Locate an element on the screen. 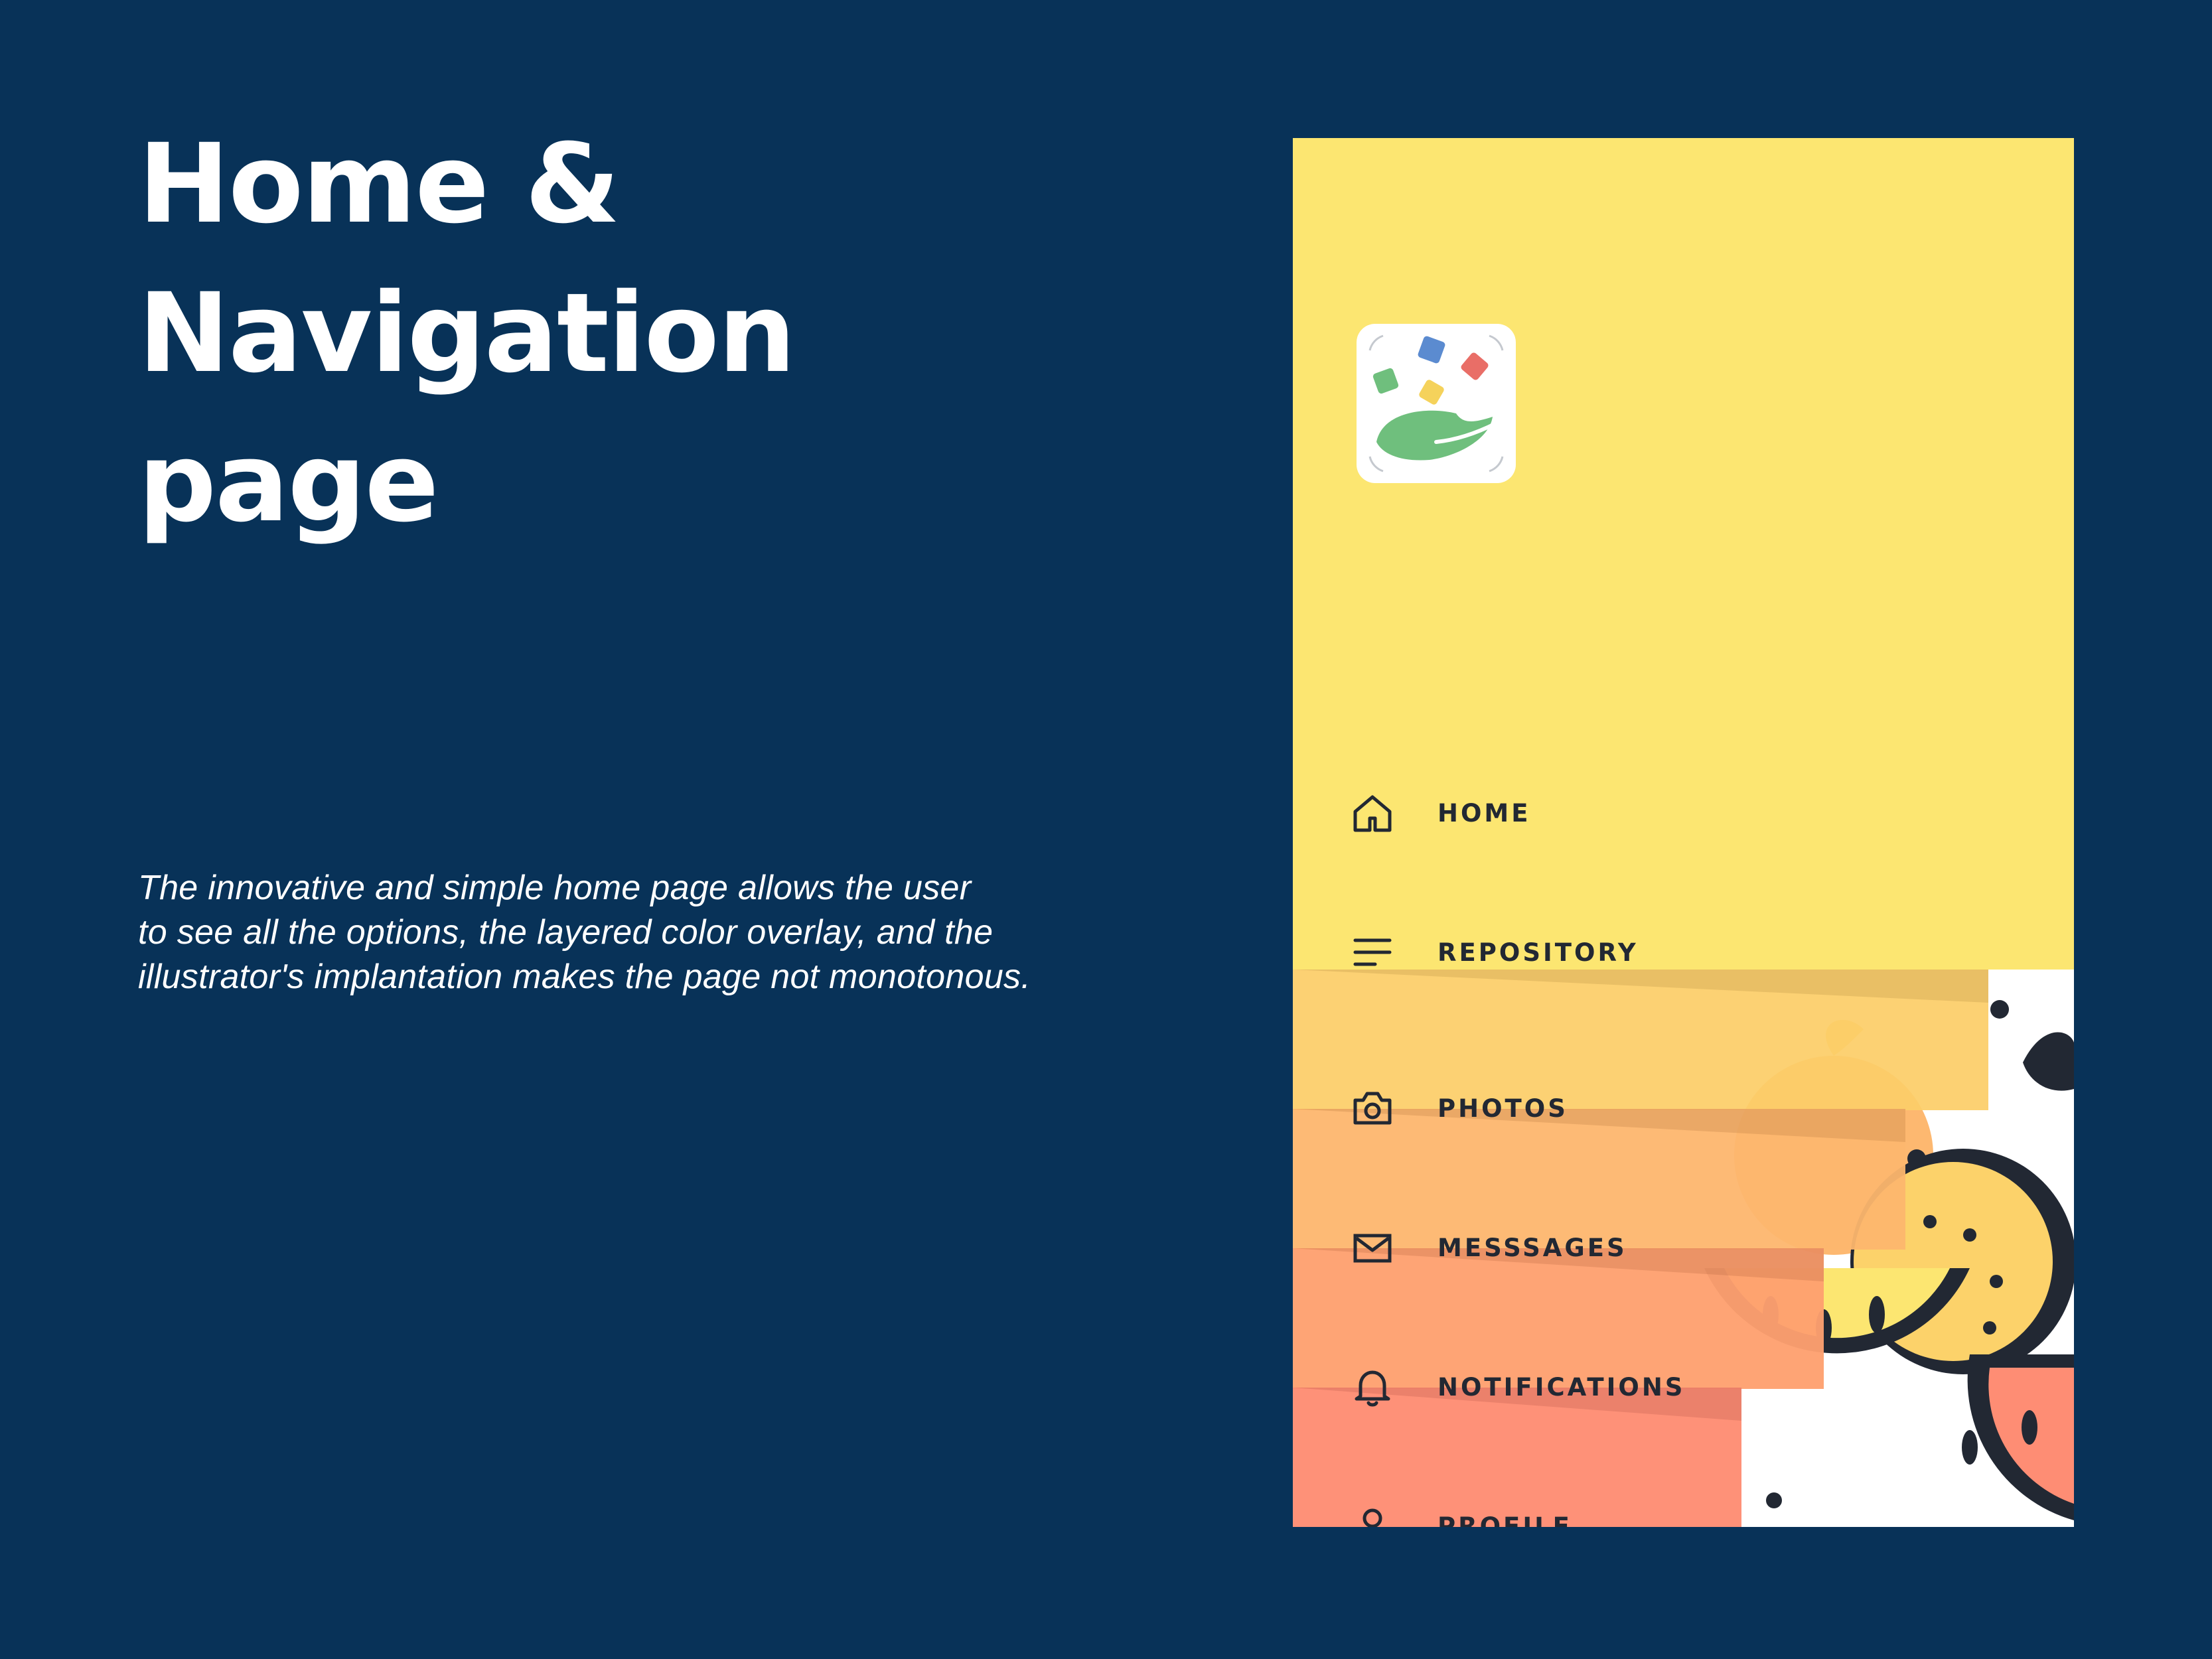  nav-item-home: HOME is located at coordinates (1684, 813).